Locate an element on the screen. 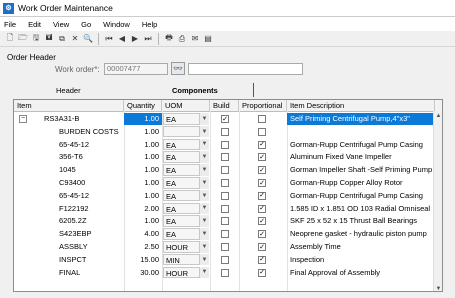 This screenshot has height=298, width=455. collapse-icon: − is located at coordinates (23, 119).